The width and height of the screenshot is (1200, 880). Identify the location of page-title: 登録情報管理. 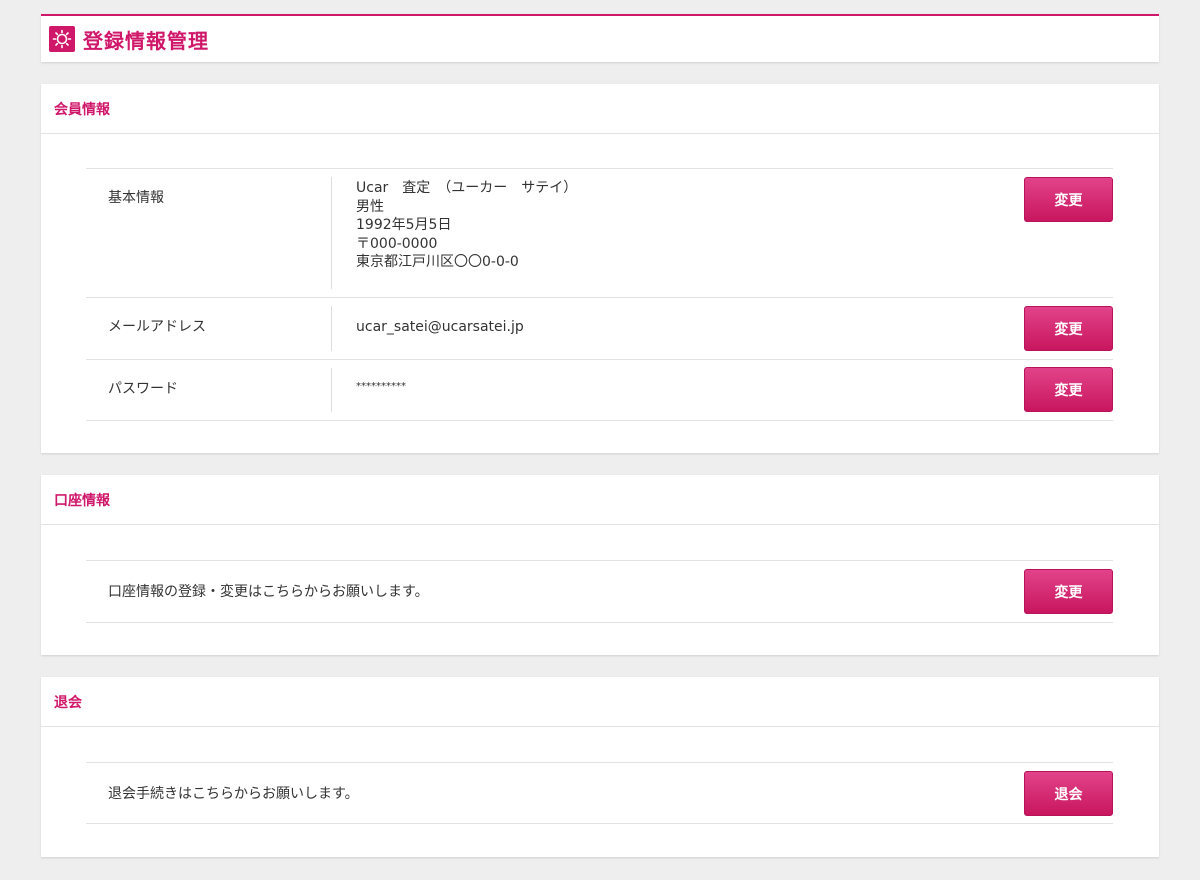
(146, 40).